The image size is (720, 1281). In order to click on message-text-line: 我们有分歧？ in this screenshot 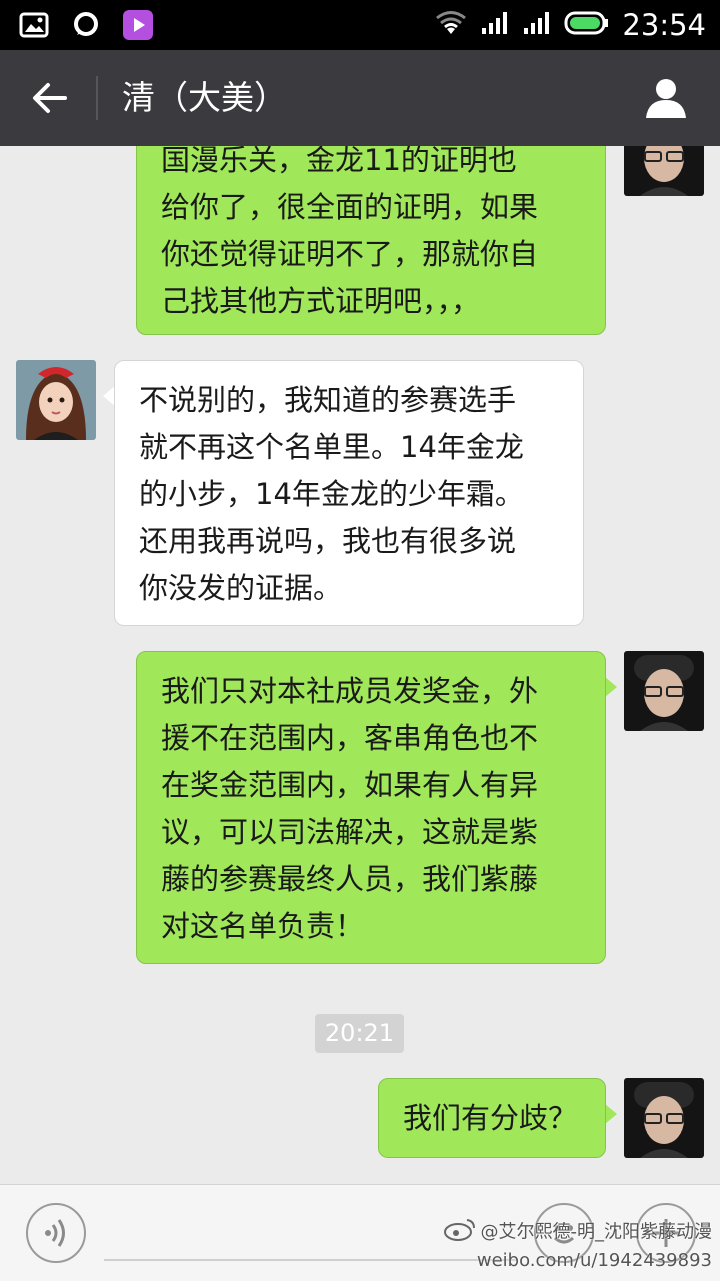, I will do `click(490, 1118)`.